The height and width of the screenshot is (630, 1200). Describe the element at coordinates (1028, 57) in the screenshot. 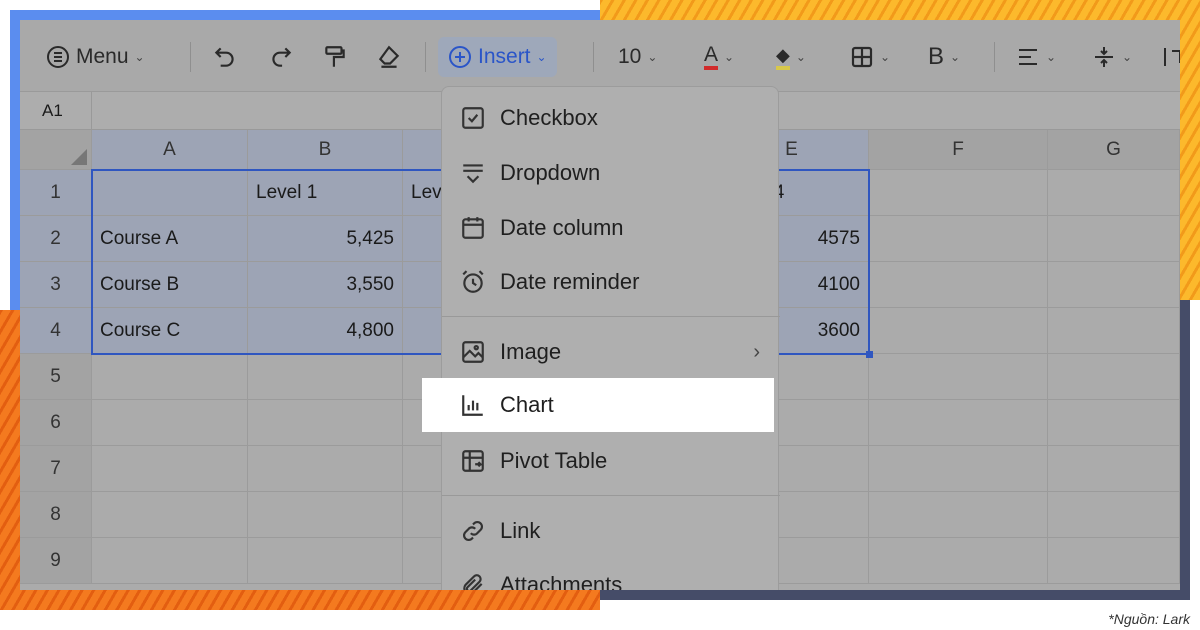

I see `align-left-icon` at that location.